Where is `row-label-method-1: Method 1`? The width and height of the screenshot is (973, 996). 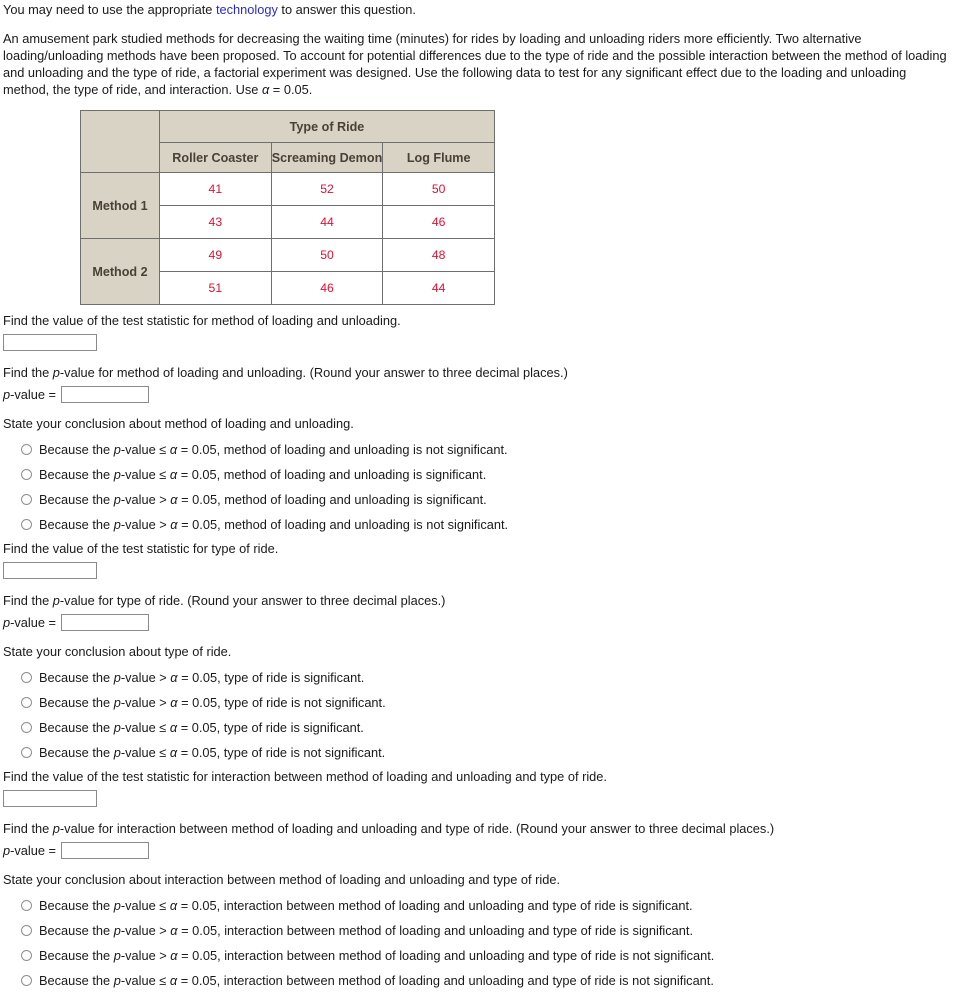 row-label-method-1: Method 1 is located at coordinates (120, 205).